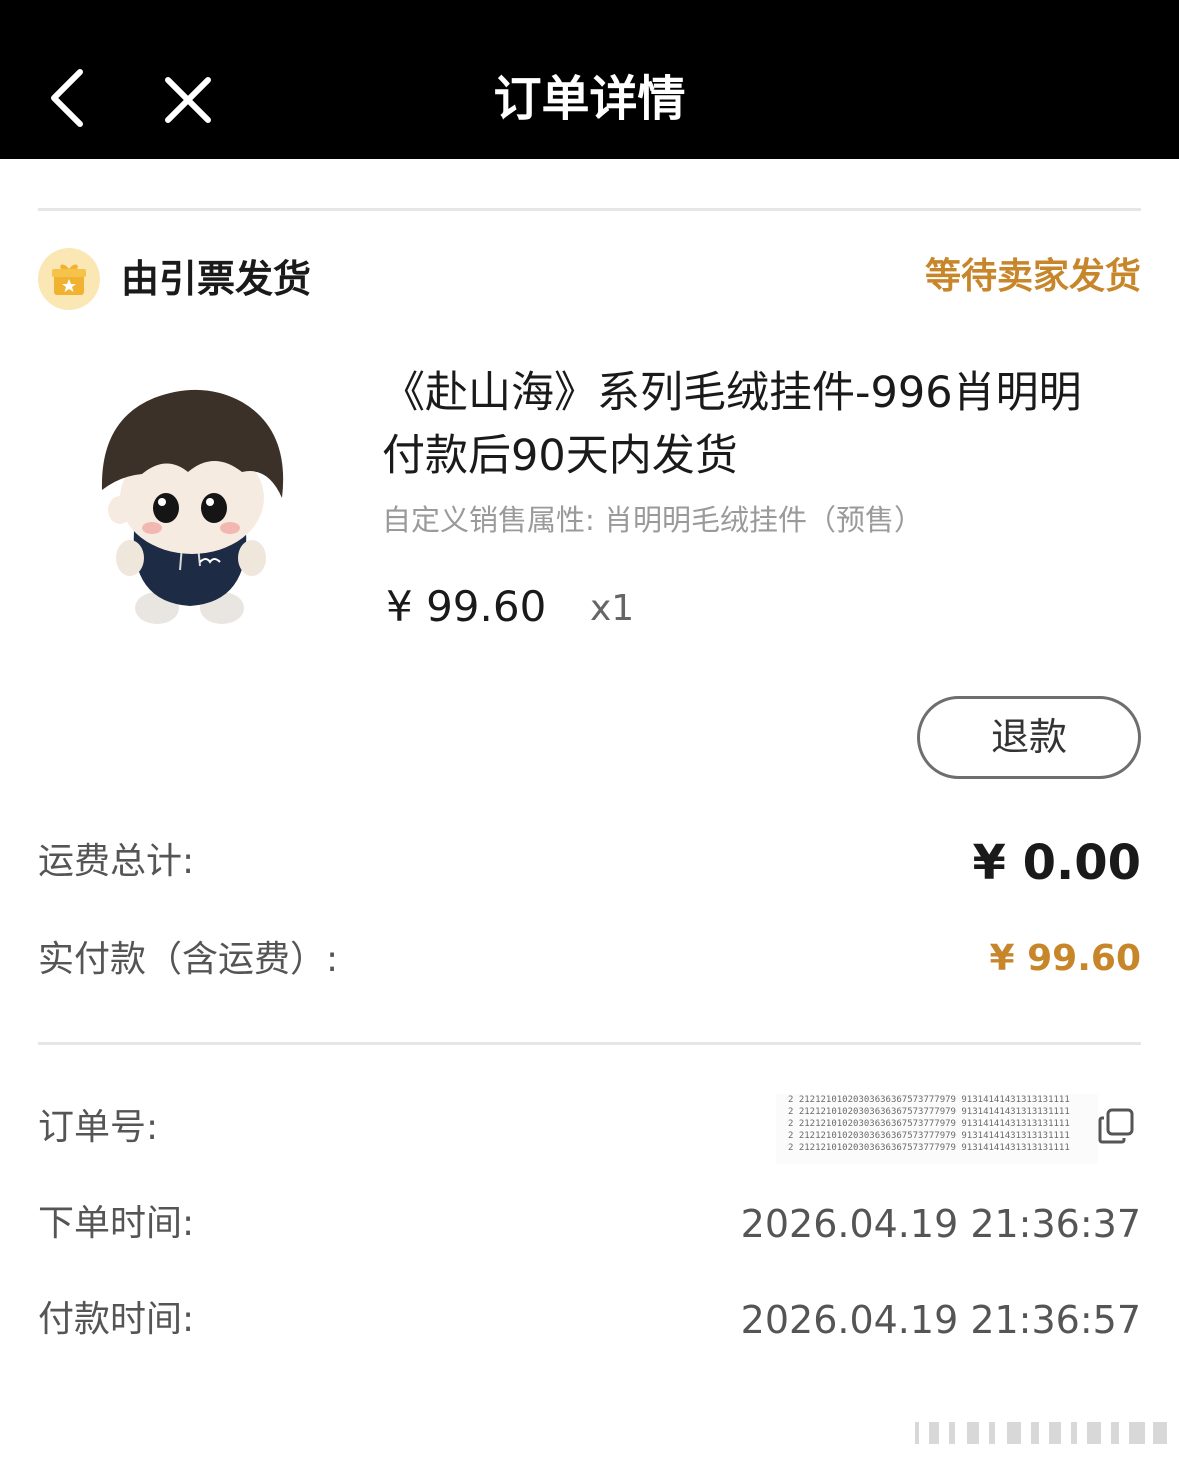 The height and width of the screenshot is (1461, 1179). Describe the element at coordinates (466, 606) in the screenshot. I see `product-price: ¥ 99.60` at that location.